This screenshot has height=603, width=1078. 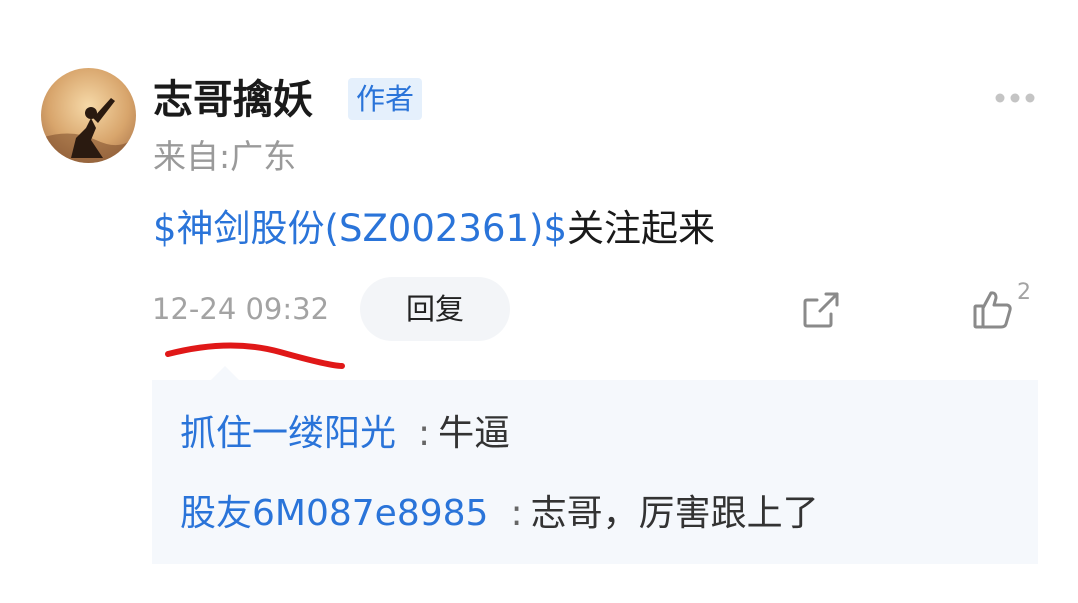 What do you see at coordinates (992, 310) in the screenshot?
I see `thumbs-up-icon` at bounding box center [992, 310].